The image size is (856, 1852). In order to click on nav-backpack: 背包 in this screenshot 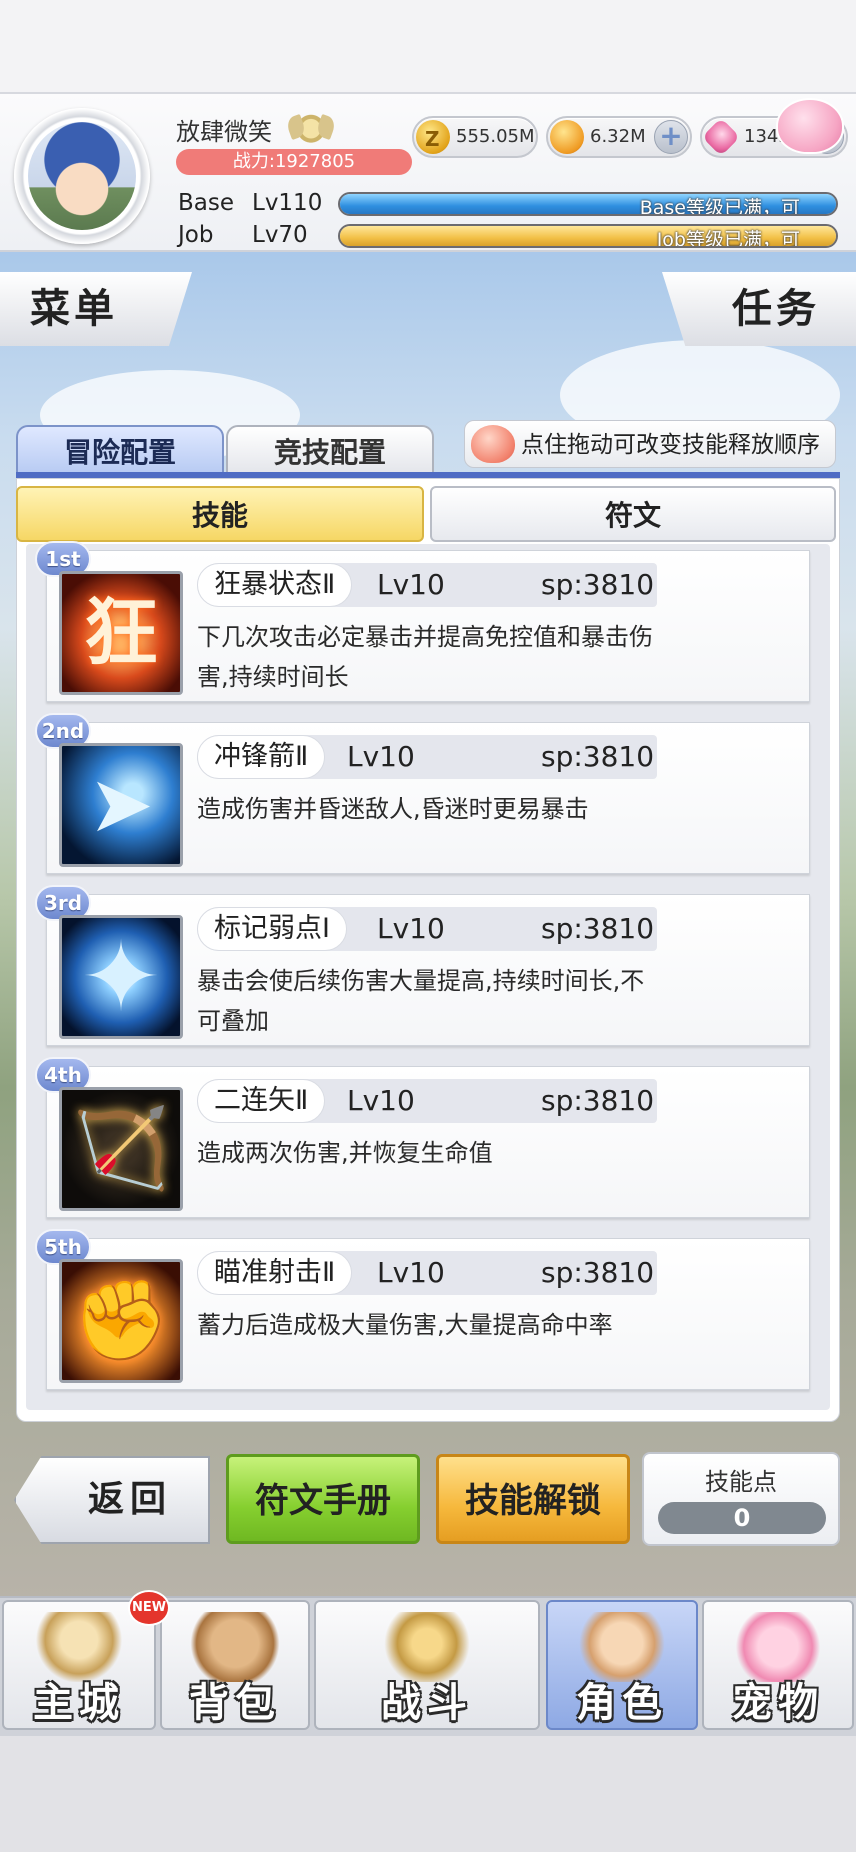, I will do `click(235, 1665)`.